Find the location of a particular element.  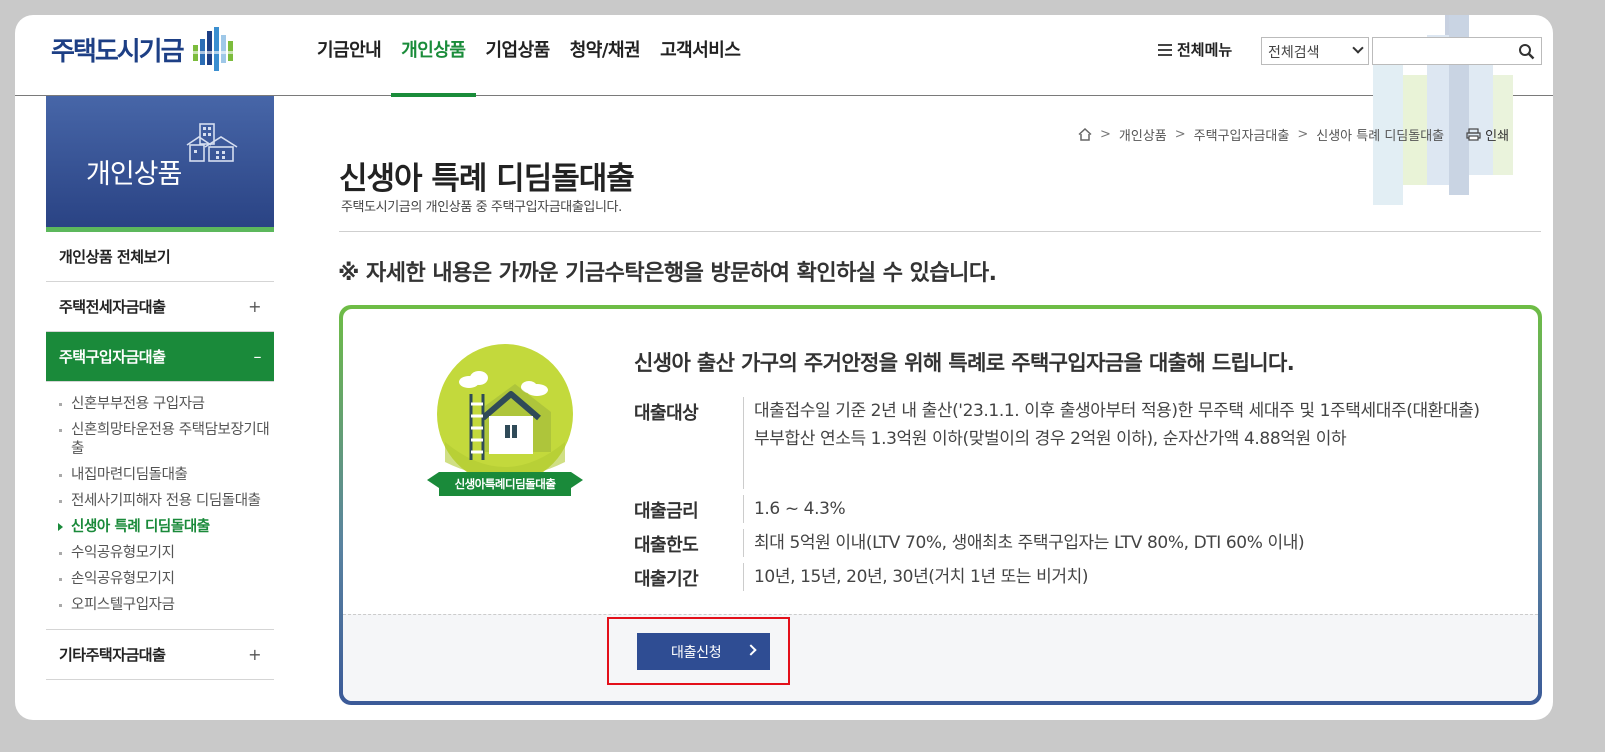

sidebar-title: 개인상품 is located at coordinates (134, 174).